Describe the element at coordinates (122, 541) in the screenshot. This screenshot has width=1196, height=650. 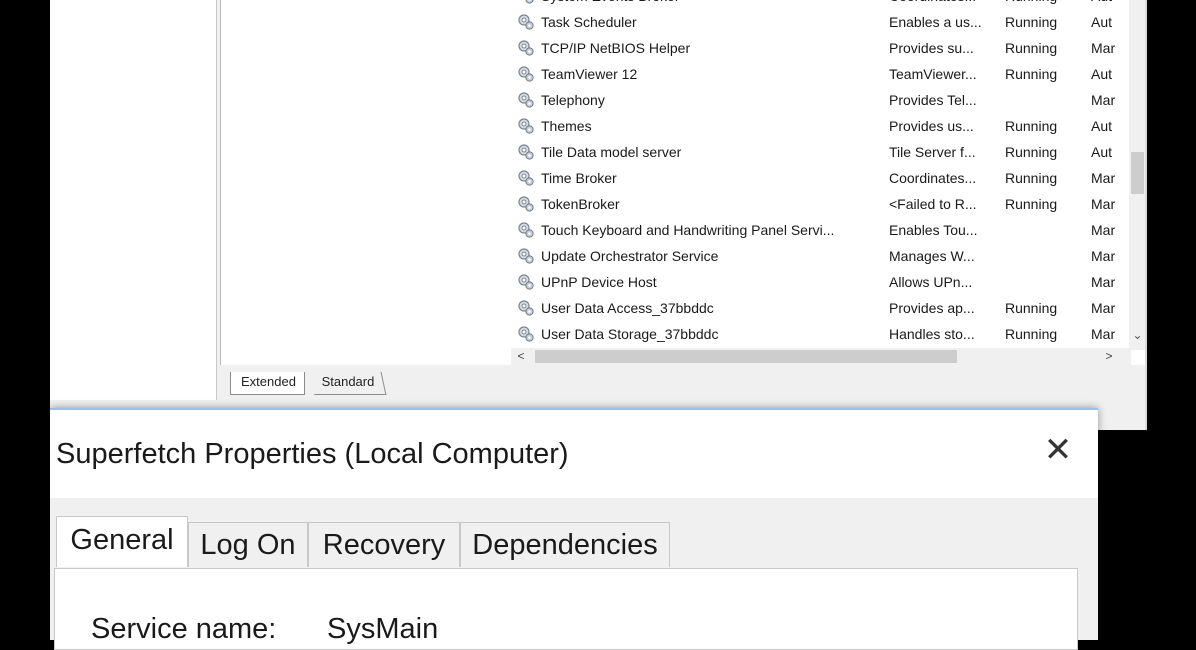
I see `tab-general: General` at that location.